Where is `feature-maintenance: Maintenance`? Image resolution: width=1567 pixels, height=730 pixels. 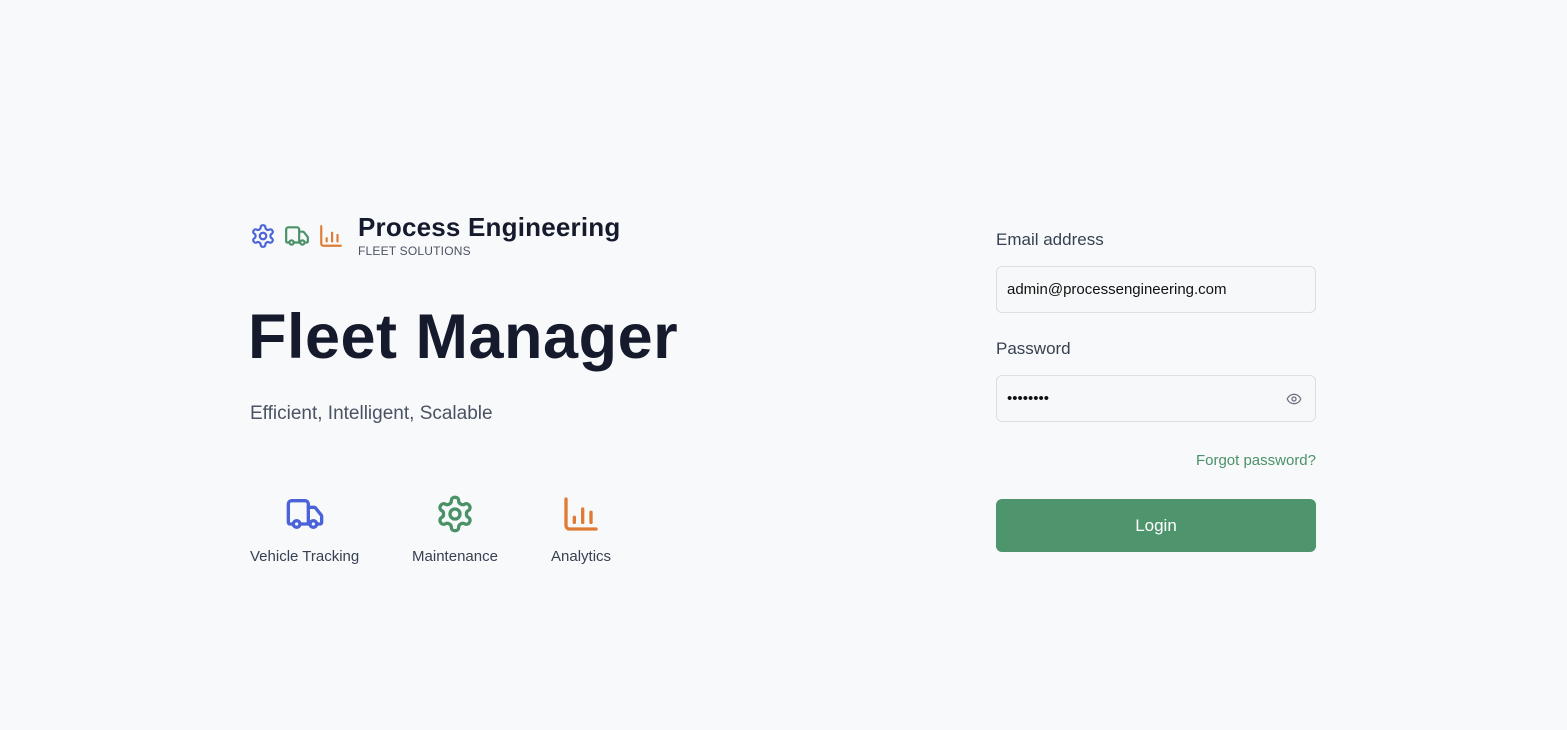 feature-maintenance: Maintenance is located at coordinates (455, 529).